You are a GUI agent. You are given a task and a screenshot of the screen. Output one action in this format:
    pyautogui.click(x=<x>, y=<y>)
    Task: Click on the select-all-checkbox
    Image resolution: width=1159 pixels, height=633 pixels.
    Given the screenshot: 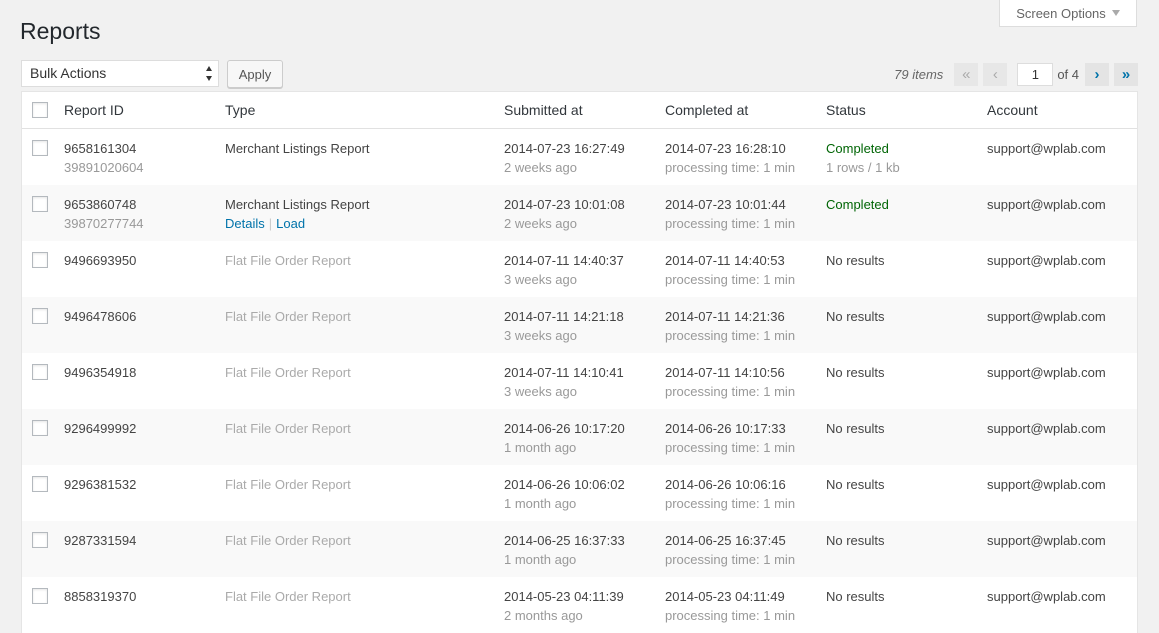 What is the action you would take?
    pyautogui.click(x=40, y=110)
    